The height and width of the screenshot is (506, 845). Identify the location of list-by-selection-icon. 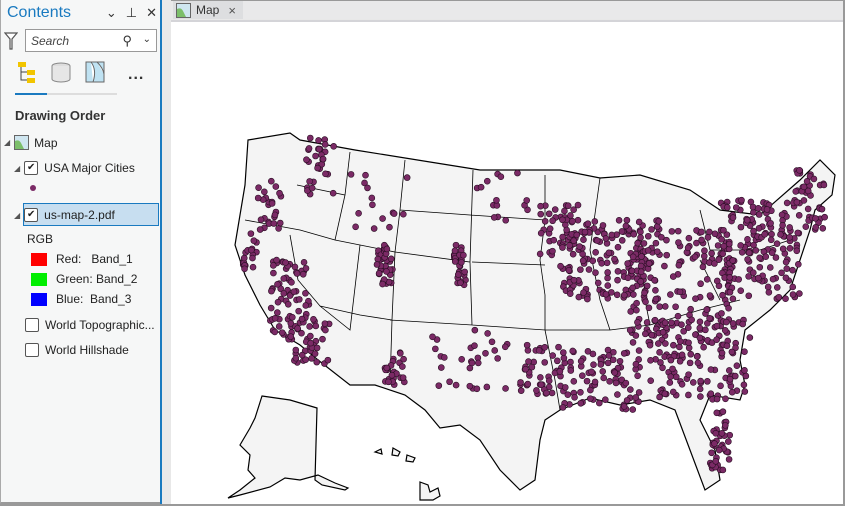
(95, 72).